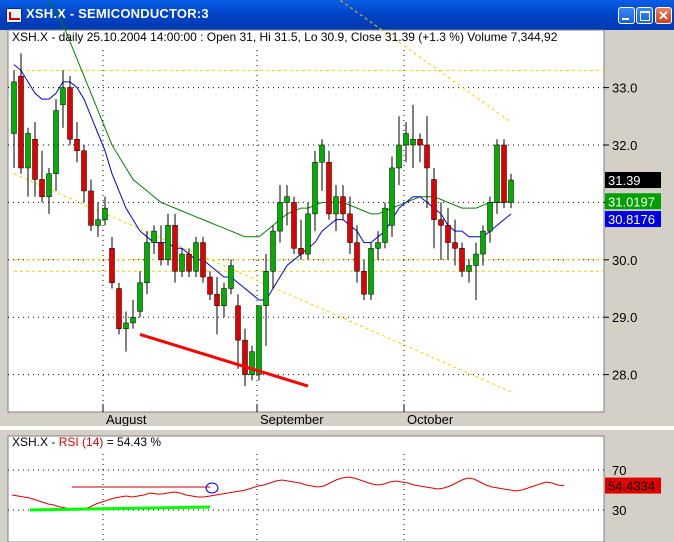 Image resolution: width=674 pixels, height=542 pixels. I want to click on month-label: October, so click(430, 419).